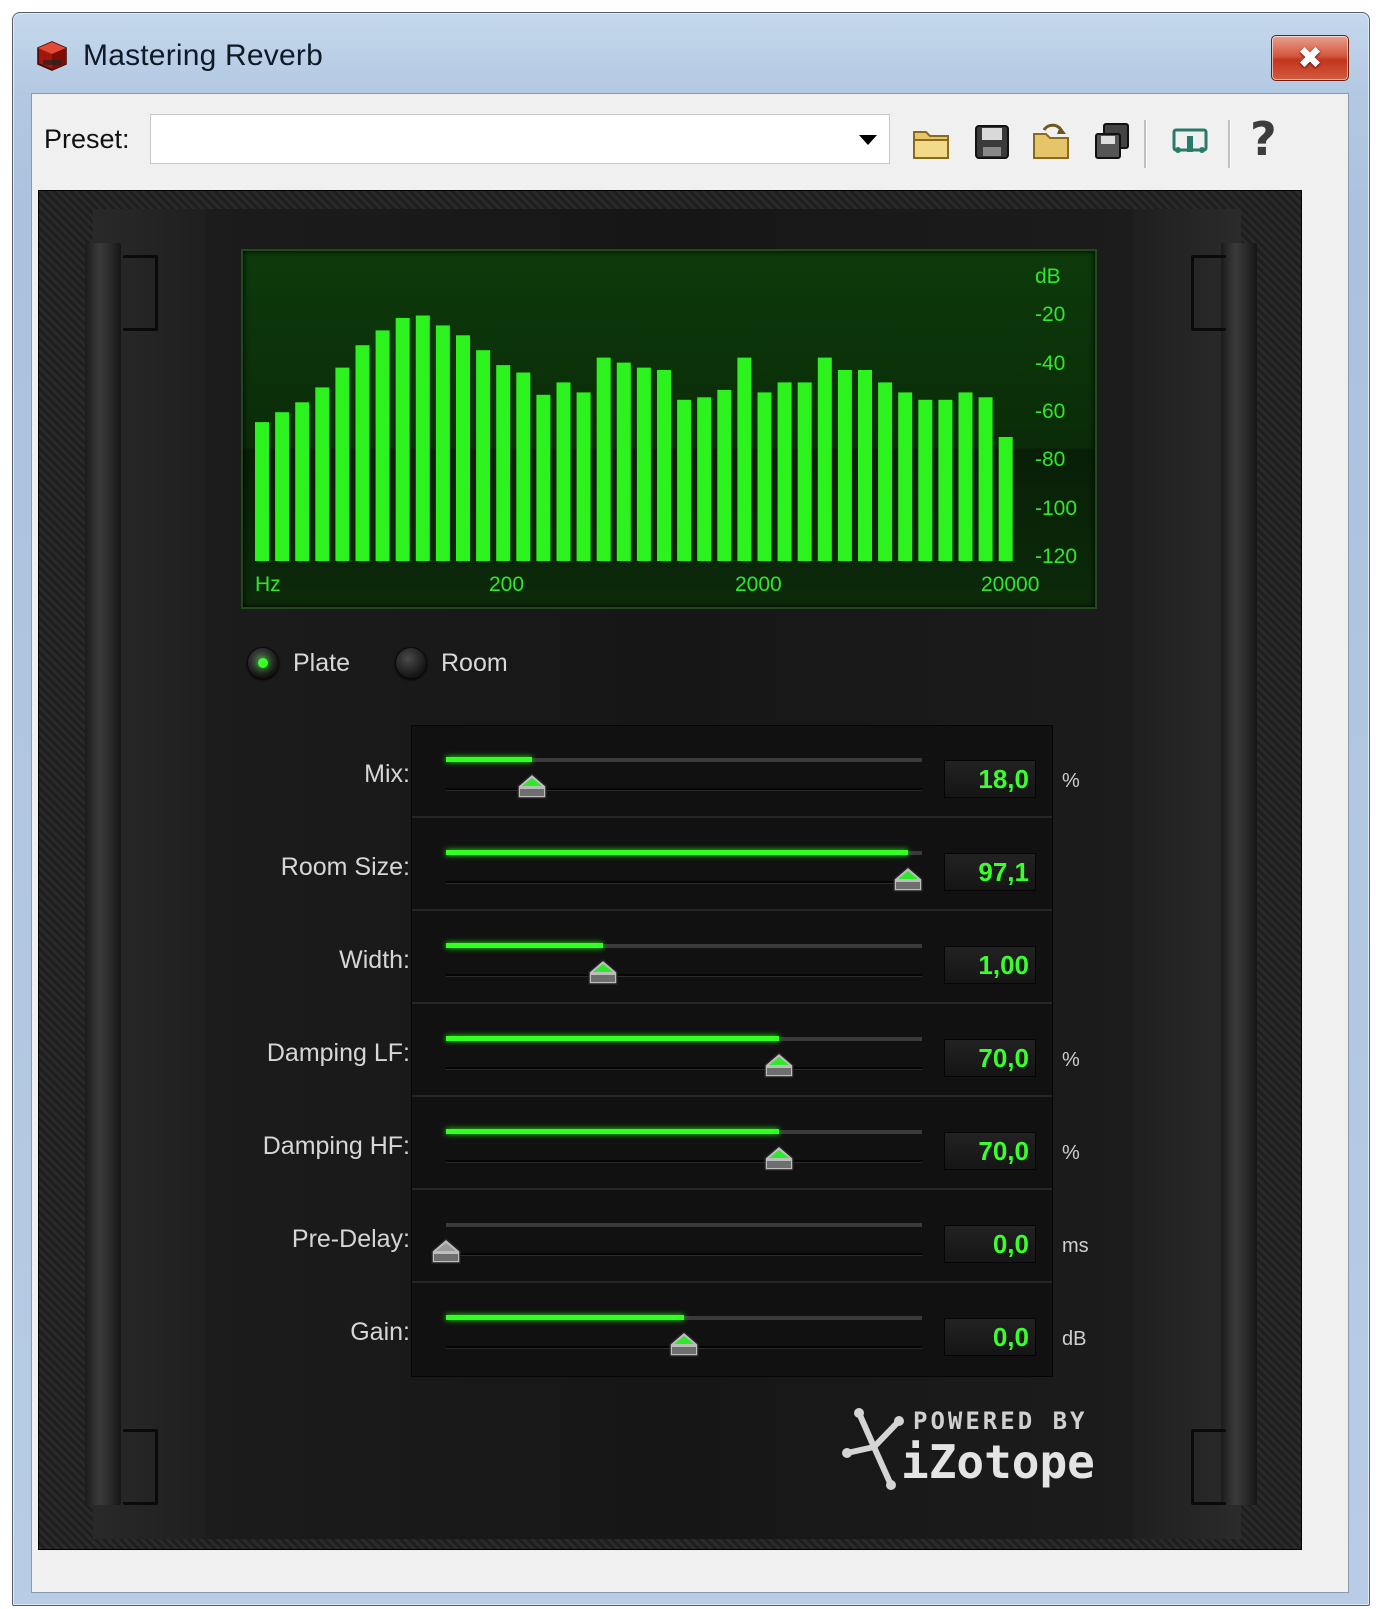 Image resolution: width=1376 pixels, height=1609 pixels. Describe the element at coordinates (298, 663) in the screenshot. I see `mode-radio-plate: Plate` at that location.